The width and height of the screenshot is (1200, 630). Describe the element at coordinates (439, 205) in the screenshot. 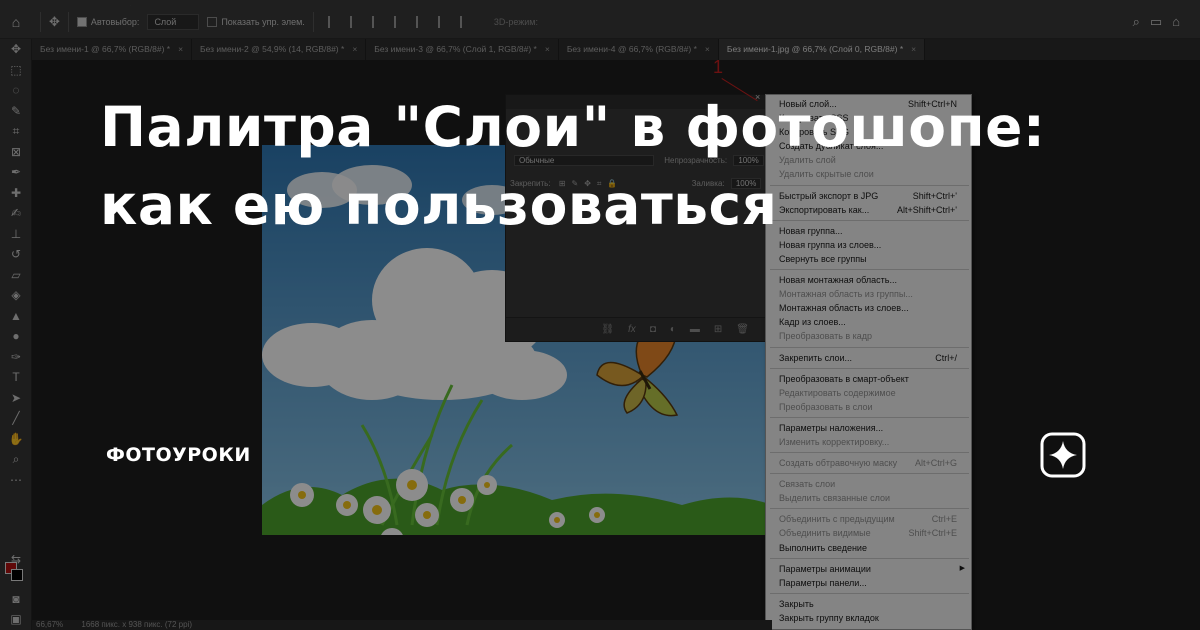

I see `headline-line-2: как ею пользоваться` at that location.